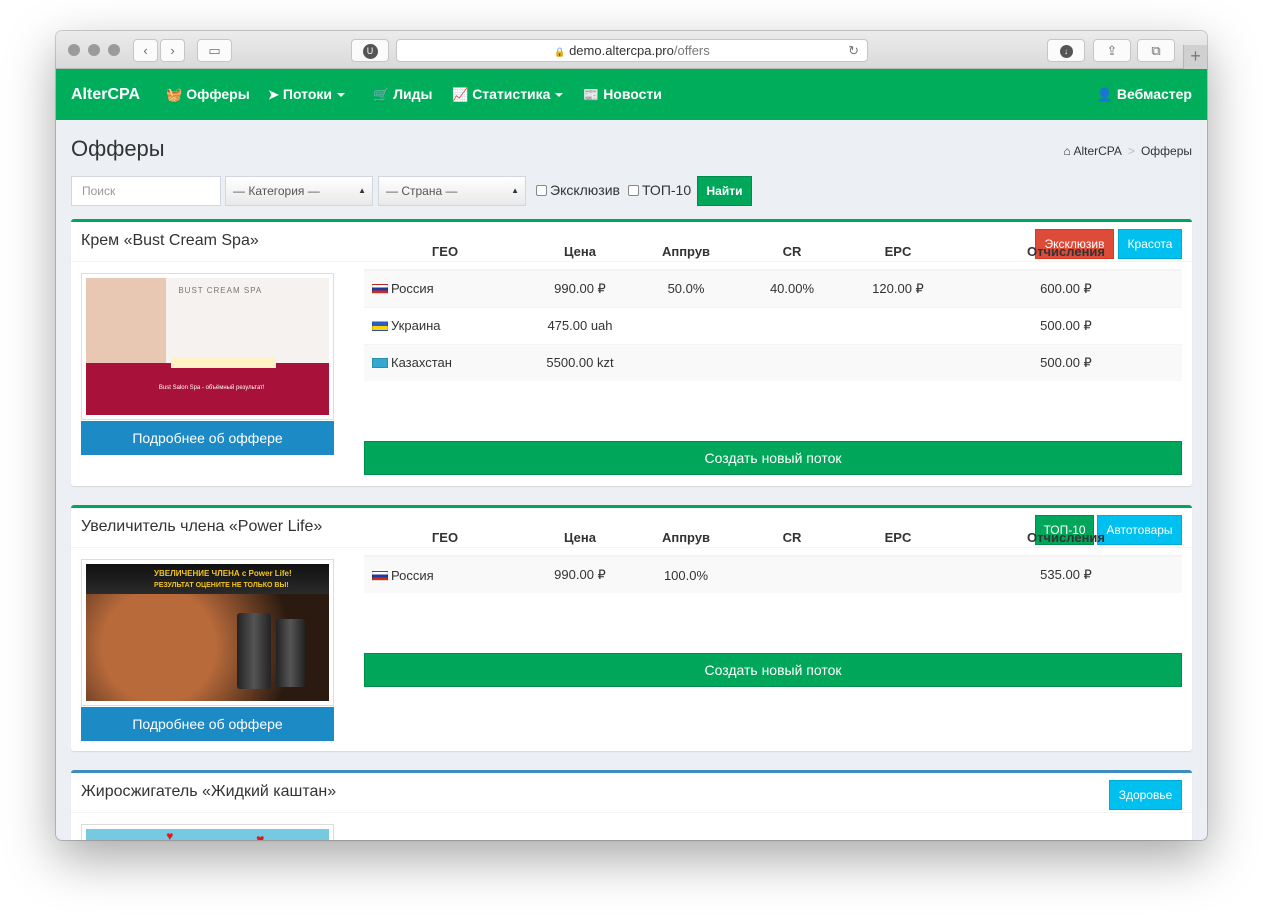 The image size is (1263, 920). I want to click on exclusive-checkbox: Эксклюзив, so click(578, 190).